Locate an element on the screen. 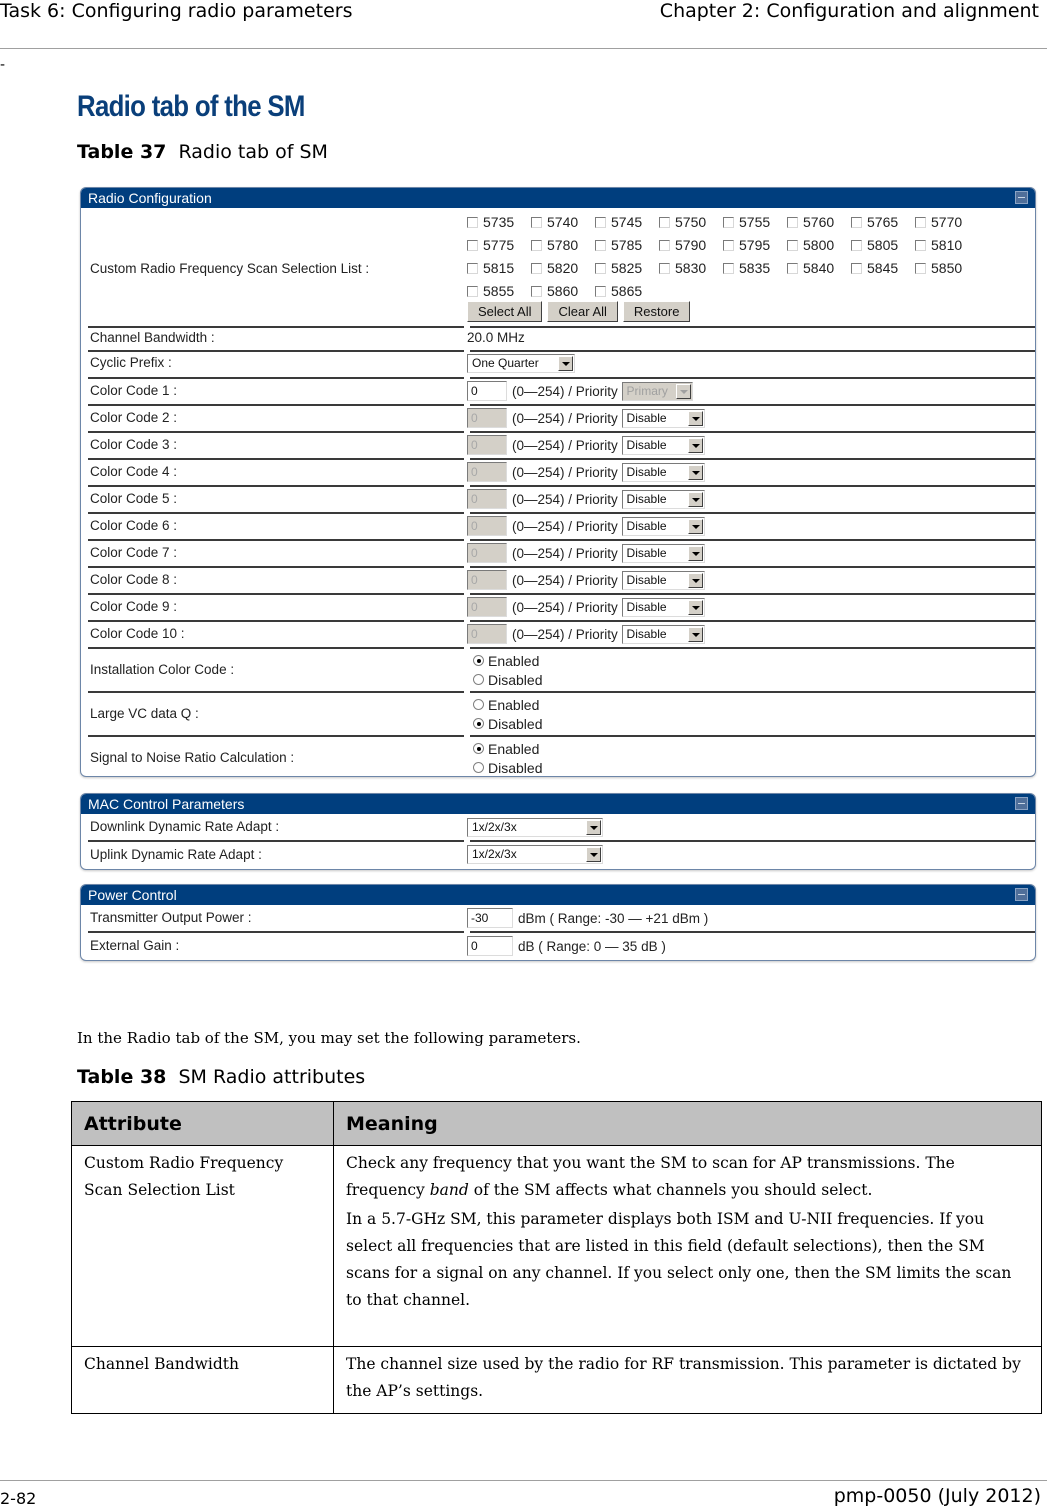  frequency-checkbox: 5865 is located at coordinates (627, 291).